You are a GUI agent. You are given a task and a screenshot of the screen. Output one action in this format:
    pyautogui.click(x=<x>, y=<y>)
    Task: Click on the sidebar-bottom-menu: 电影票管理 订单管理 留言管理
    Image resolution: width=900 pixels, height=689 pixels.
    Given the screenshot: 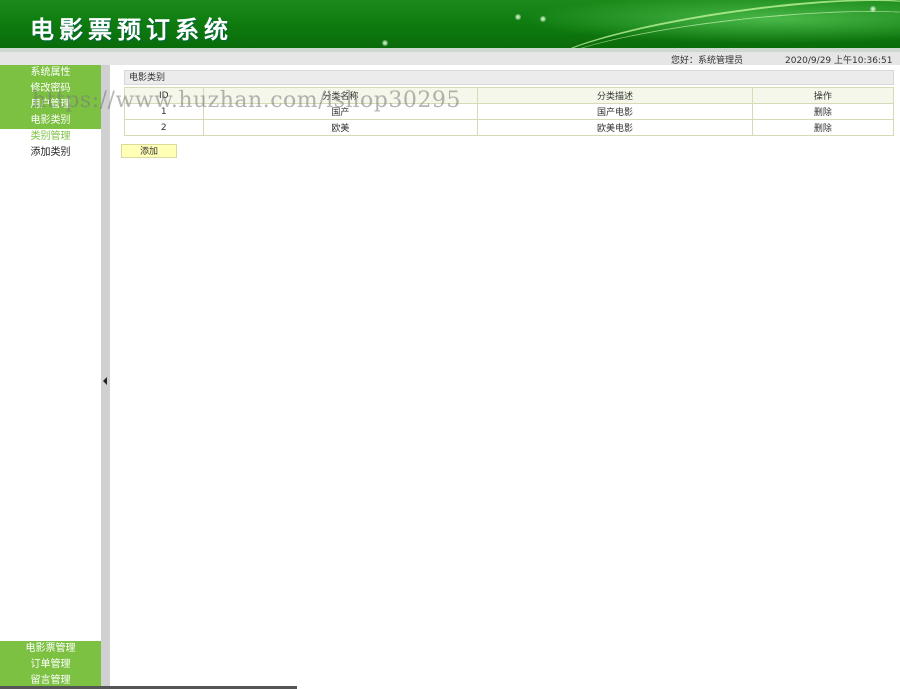 What is the action you would take?
    pyautogui.click(x=50, y=665)
    